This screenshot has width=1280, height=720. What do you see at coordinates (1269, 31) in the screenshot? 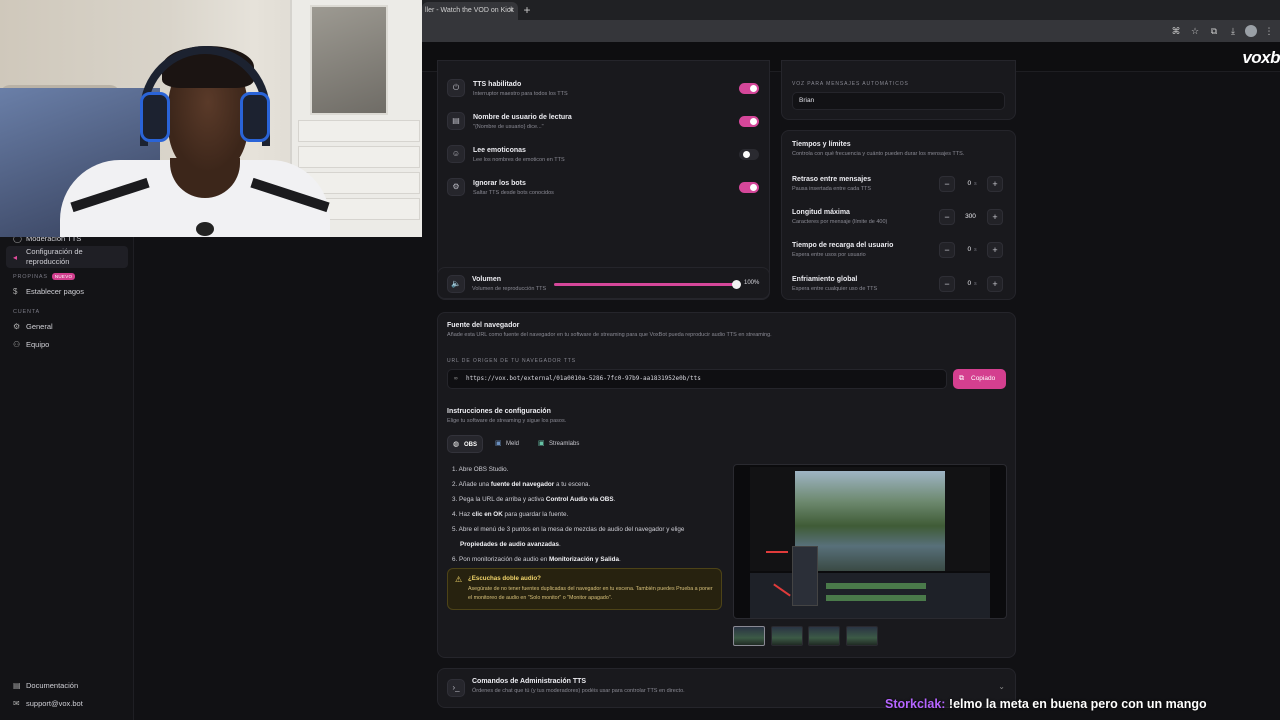
I see `more-icon: ⋮` at bounding box center [1269, 31].